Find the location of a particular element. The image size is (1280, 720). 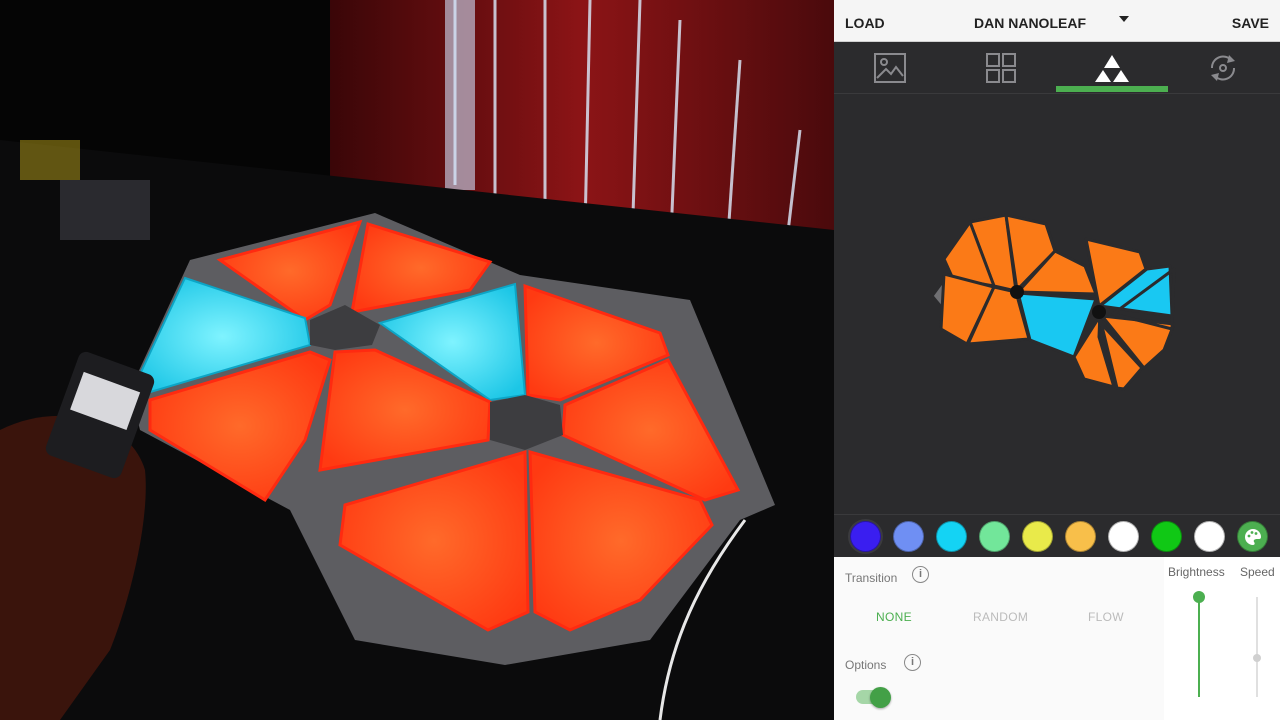

palette-icon is located at coordinates (1252, 536).